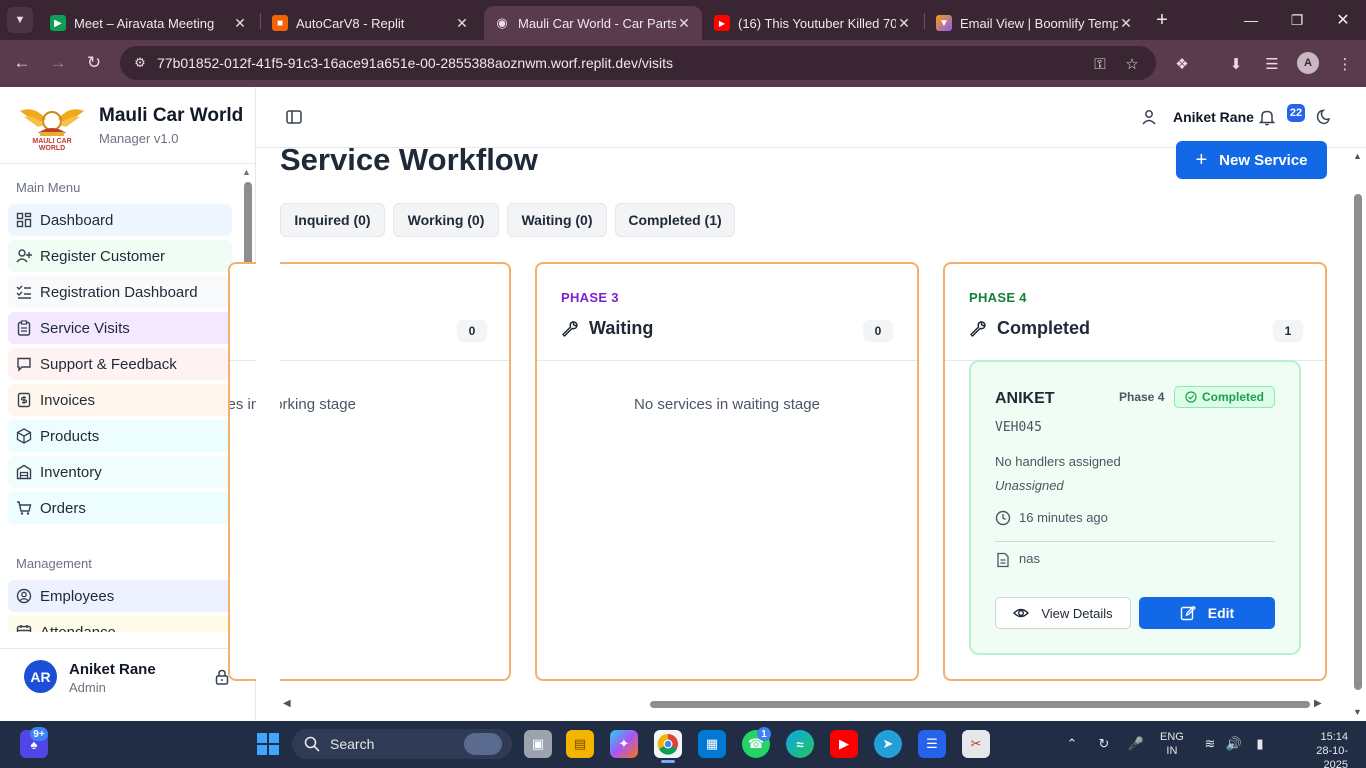  Describe the element at coordinates (1318, 703) in the screenshot. I see `scroll-right-arrow-icon: ▶` at that location.